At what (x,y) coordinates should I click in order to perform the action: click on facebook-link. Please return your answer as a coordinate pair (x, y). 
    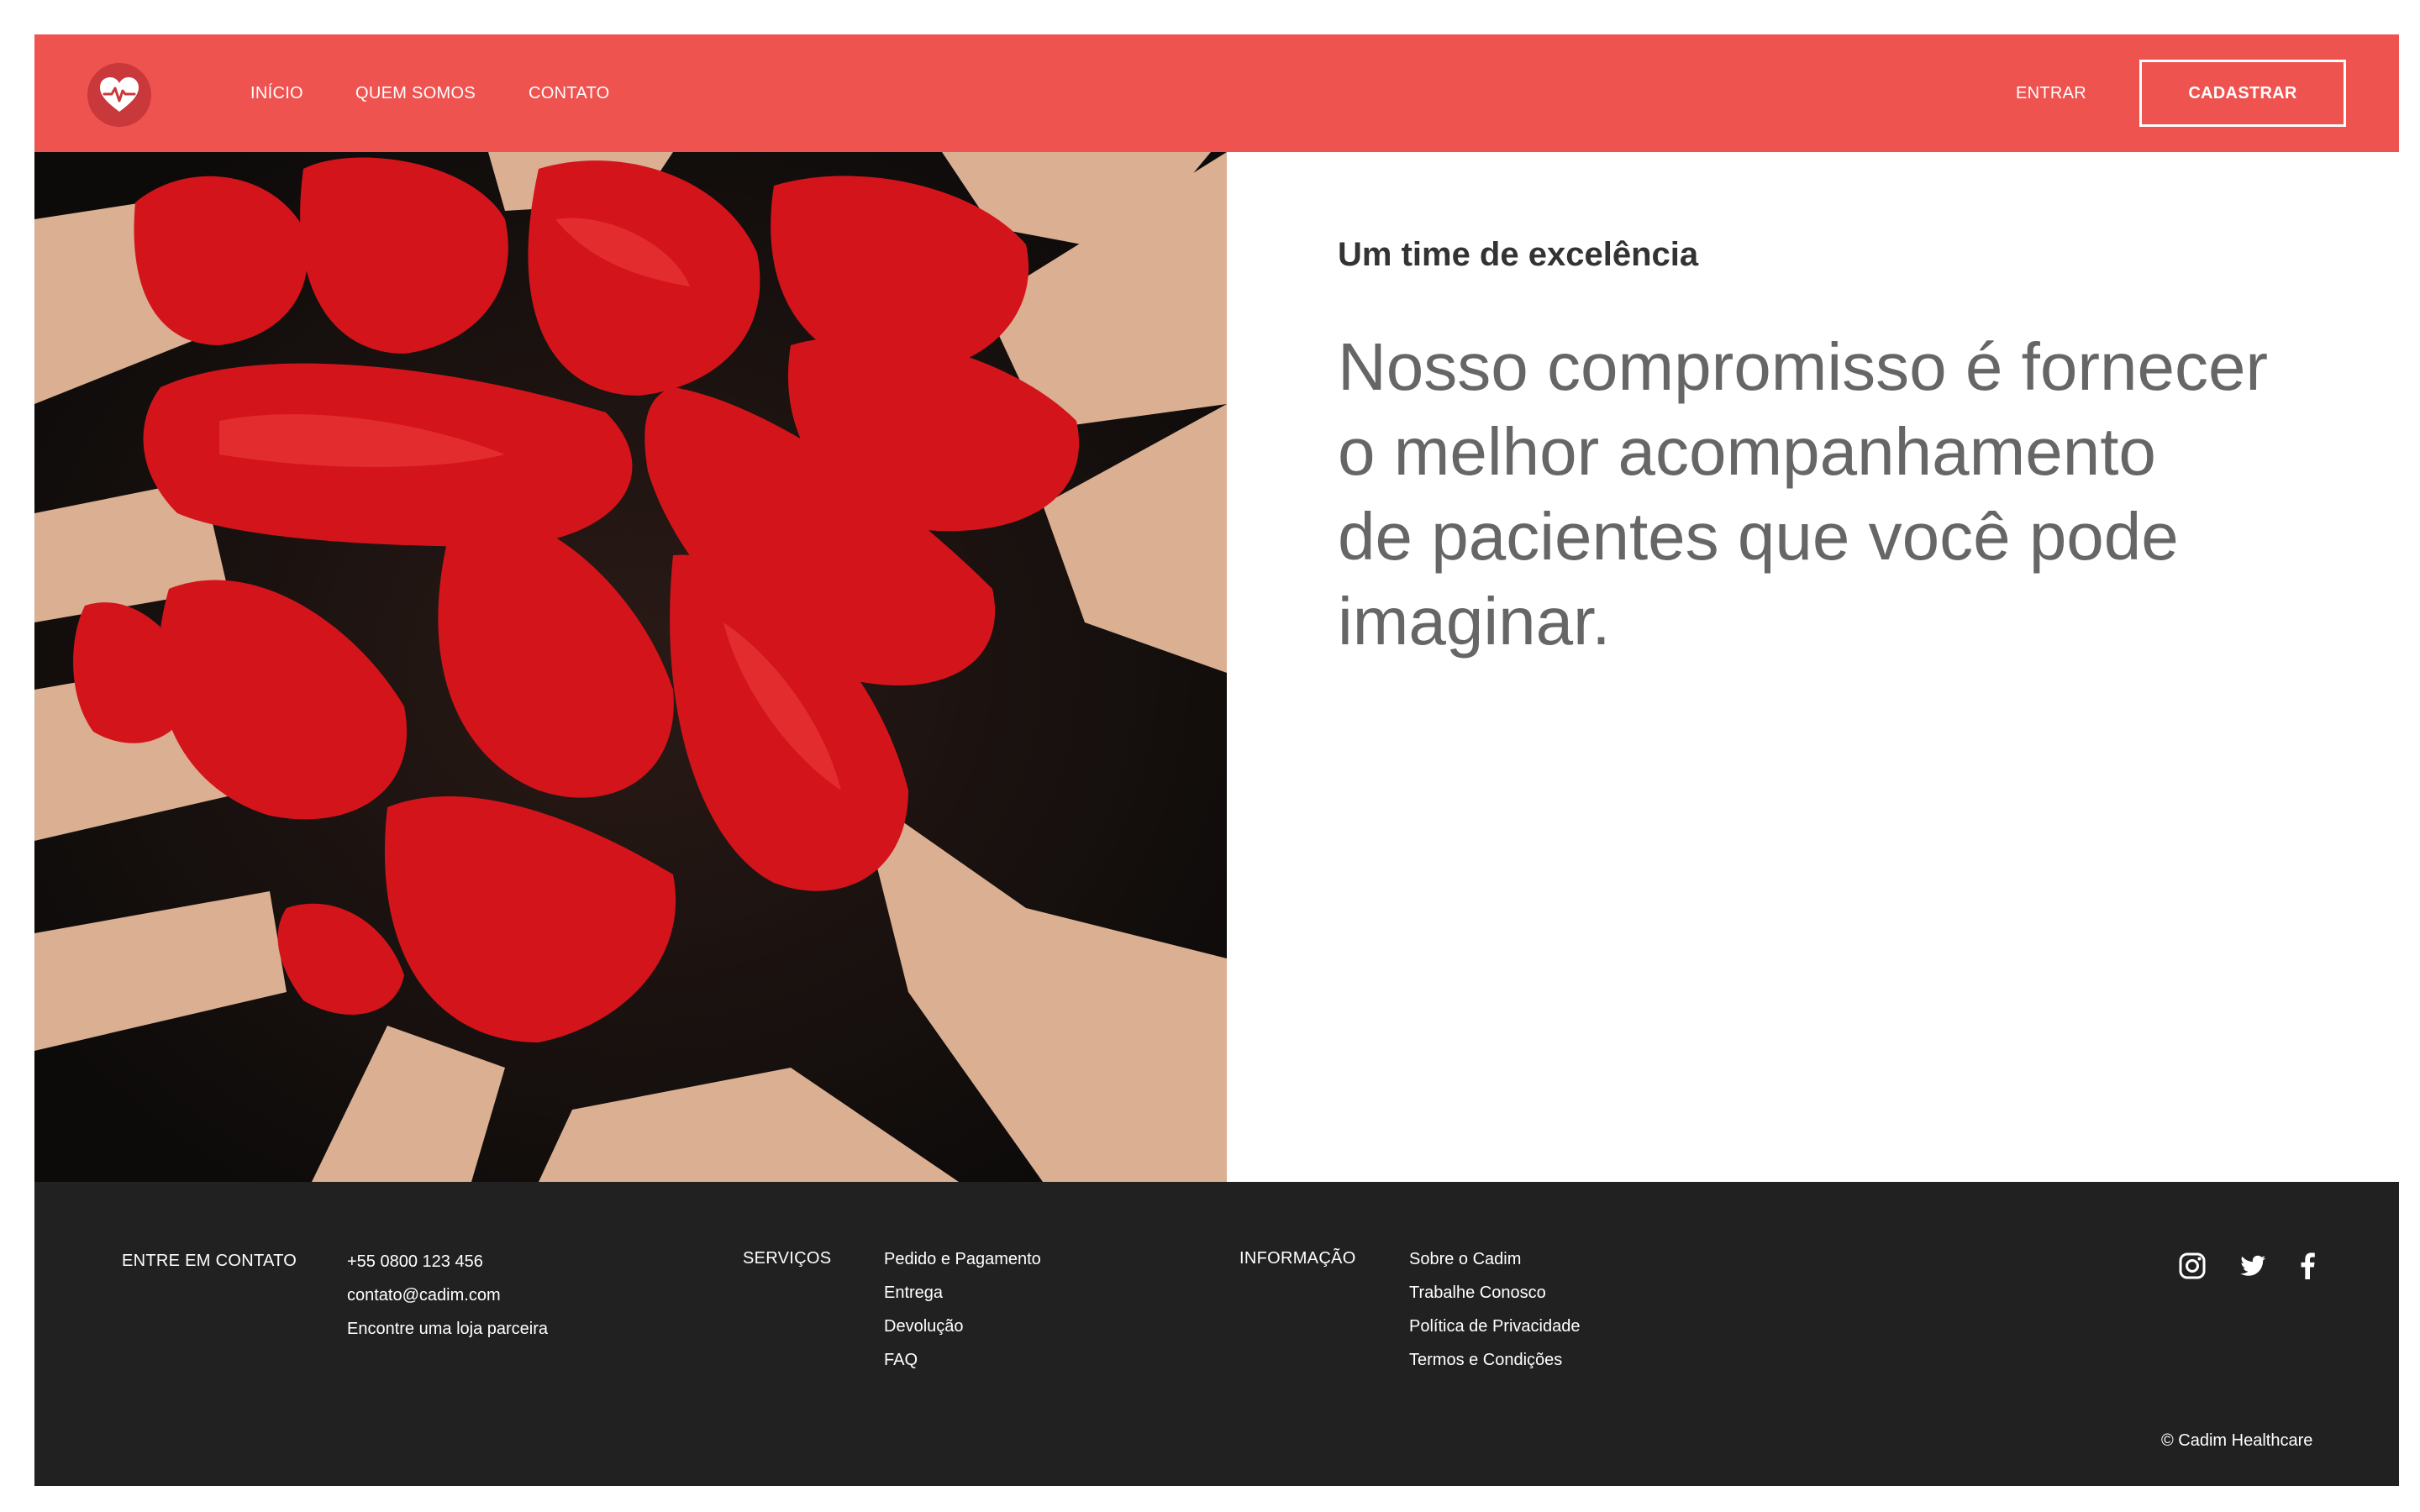
    Looking at the image, I should click on (2308, 1266).